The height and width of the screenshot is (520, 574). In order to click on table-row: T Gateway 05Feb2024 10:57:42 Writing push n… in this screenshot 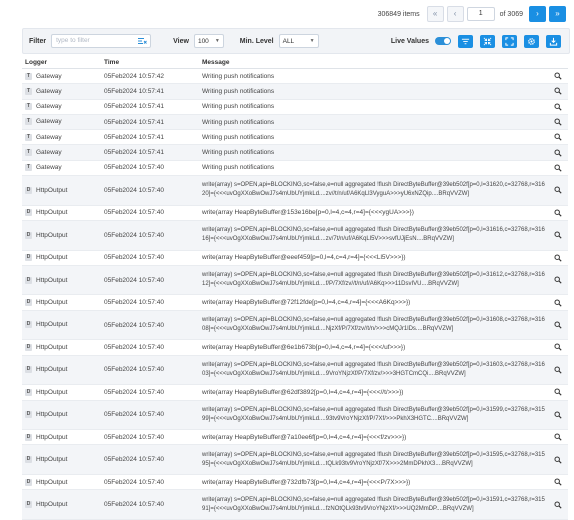, I will do `click(295, 77)`.